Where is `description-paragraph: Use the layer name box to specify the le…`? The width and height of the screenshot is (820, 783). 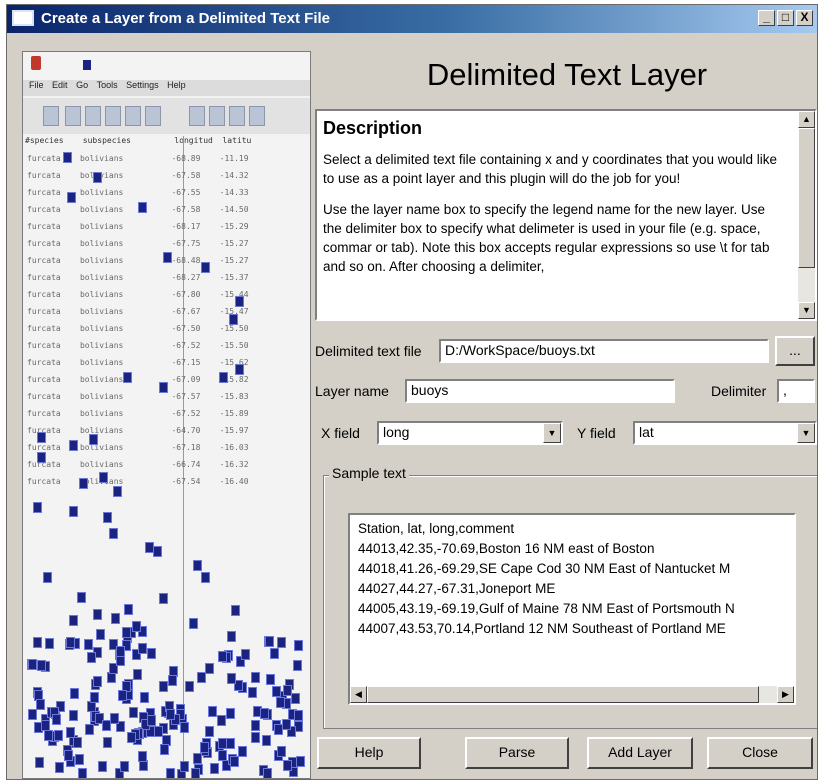 description-paragraph: Use the layer name box to specify the le… is located at coordinates (546, 238).